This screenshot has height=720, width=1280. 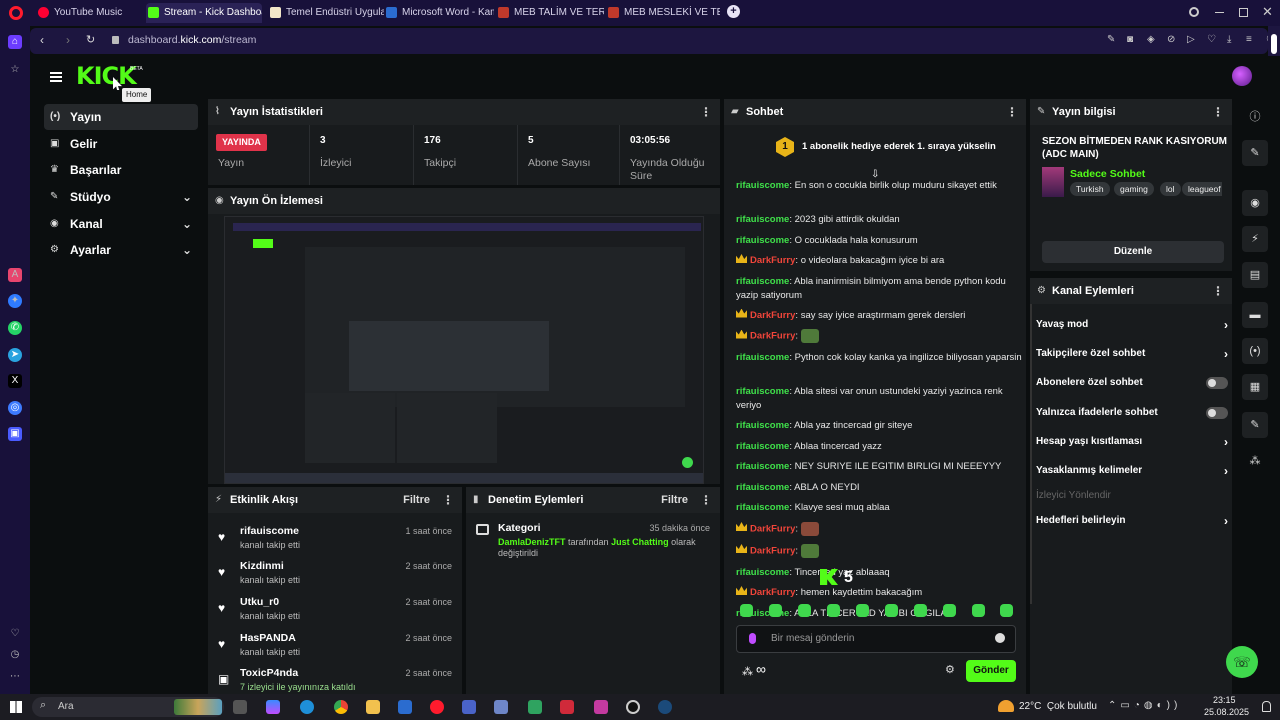 What do you see at coordinates (733, 11) in the screenshot?
I see `new-tab-button: +` at bounding box center [733, 11].